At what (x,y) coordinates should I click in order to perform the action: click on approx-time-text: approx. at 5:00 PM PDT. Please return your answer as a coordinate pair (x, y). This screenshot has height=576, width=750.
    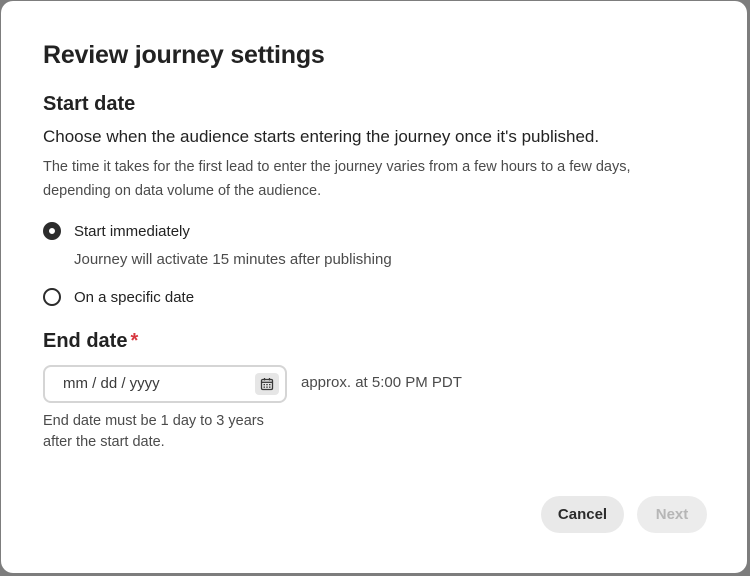
    Looking at the image, I should click on (381, 382).